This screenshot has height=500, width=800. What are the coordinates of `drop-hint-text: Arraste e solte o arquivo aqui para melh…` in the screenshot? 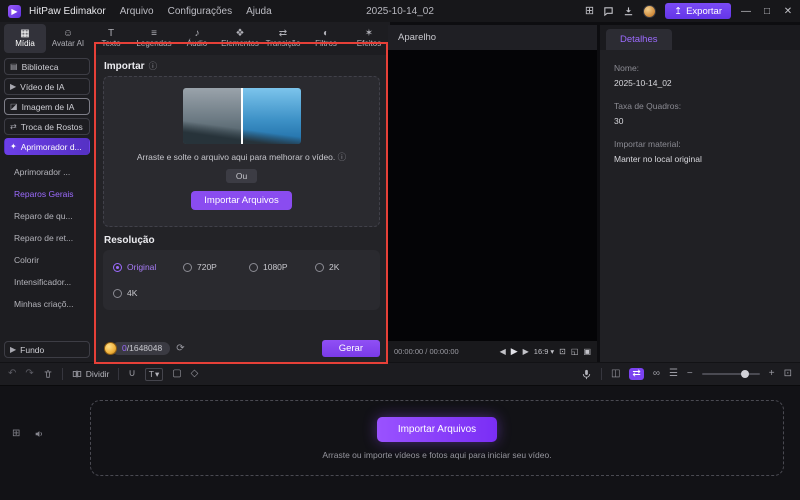 It's located at (241, 157).